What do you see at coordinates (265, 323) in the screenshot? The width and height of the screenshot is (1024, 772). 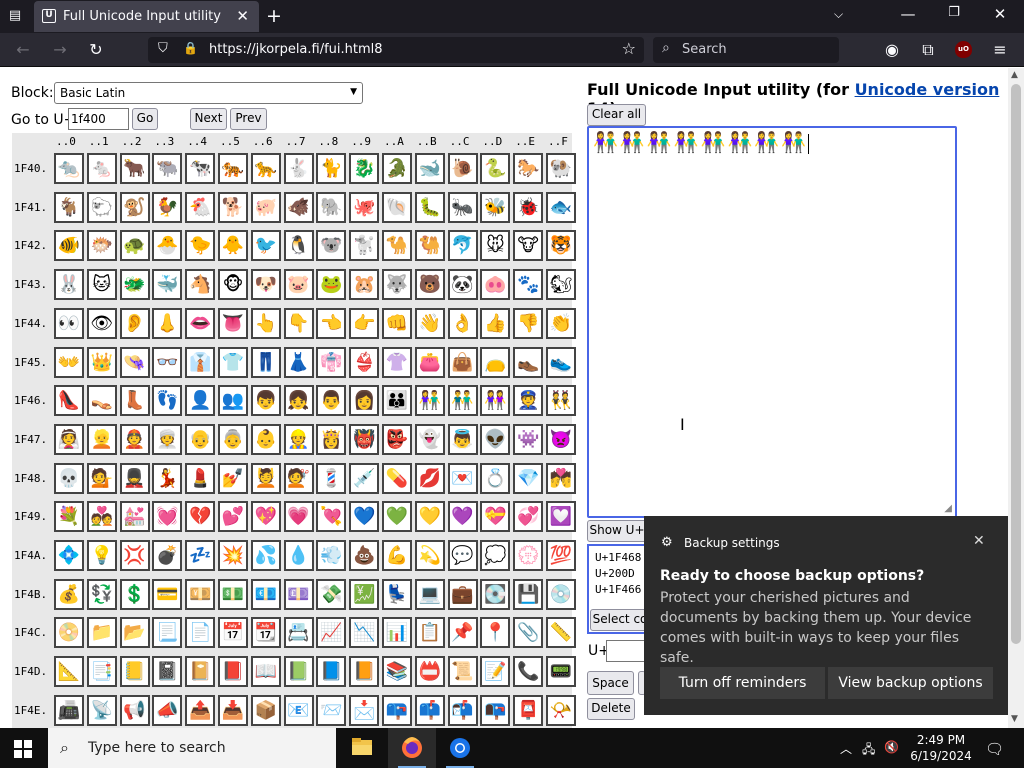 I see `character-cell: 👆` at bounding box center [265, 323].